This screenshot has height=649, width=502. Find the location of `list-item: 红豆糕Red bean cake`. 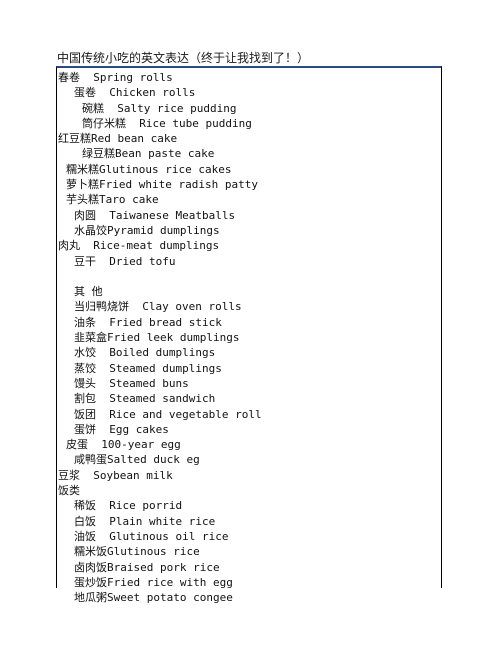

list-item: 红豆糕Red bean cake is located at coordinates (118, 139).